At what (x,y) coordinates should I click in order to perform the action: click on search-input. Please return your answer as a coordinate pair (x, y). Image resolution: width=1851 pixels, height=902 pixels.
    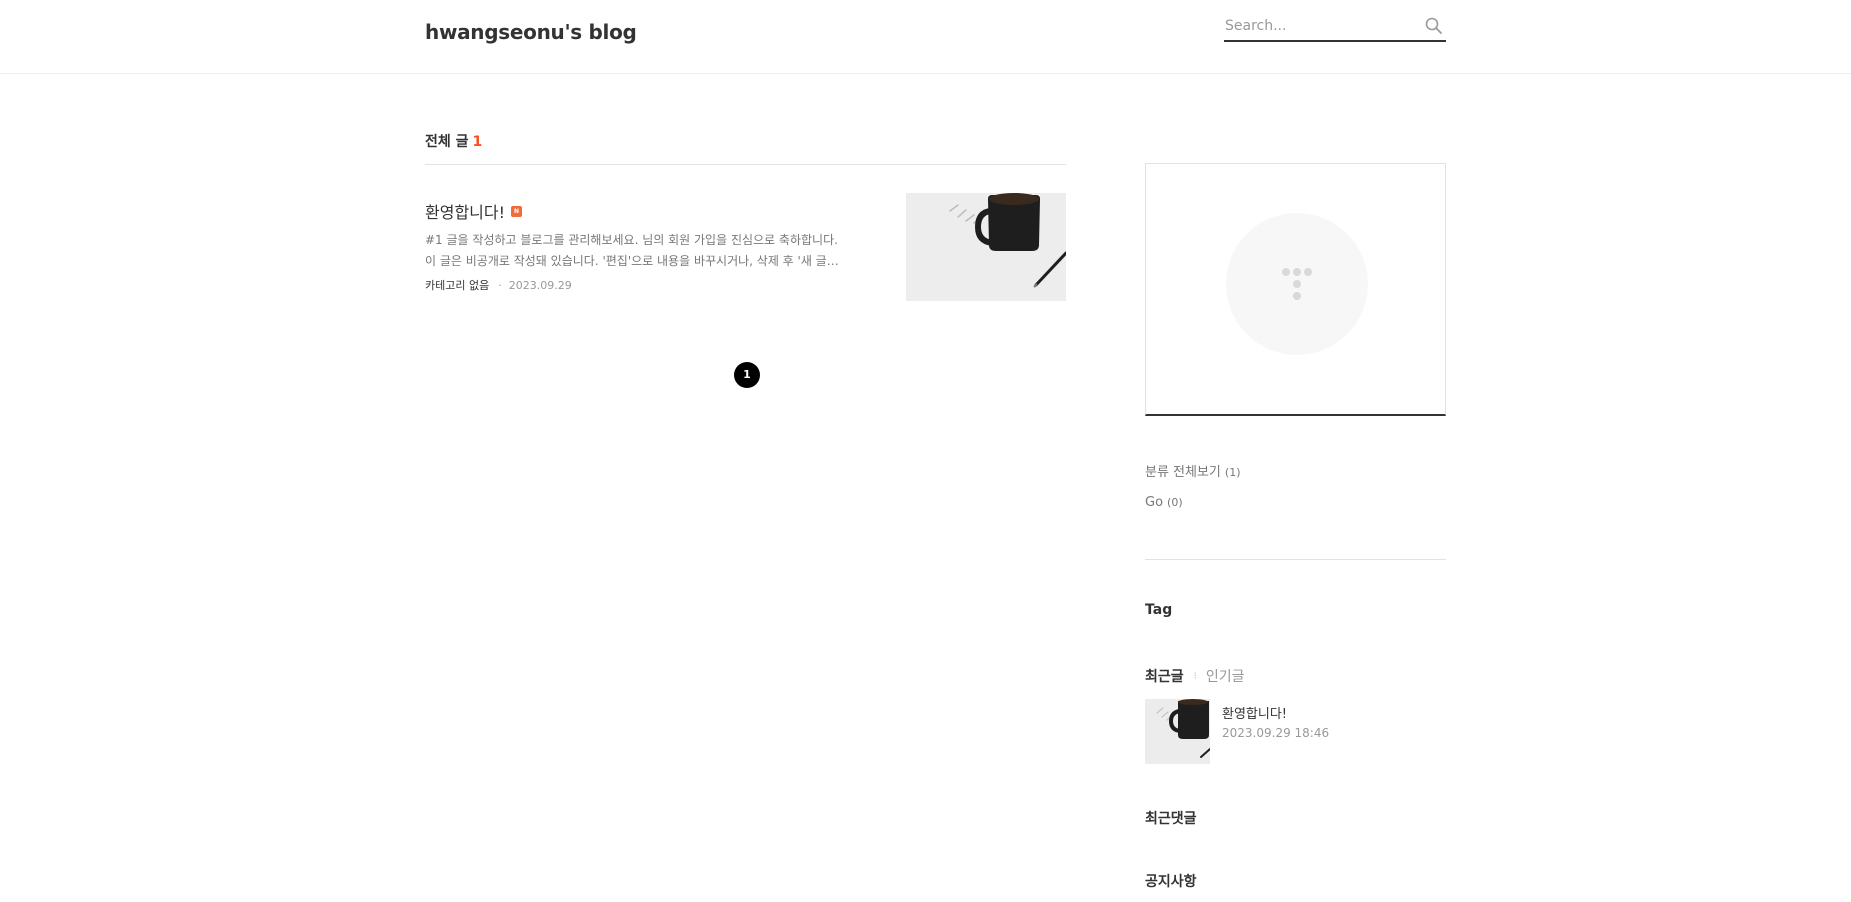
    Looking at the image, I should click on (1320, 26).